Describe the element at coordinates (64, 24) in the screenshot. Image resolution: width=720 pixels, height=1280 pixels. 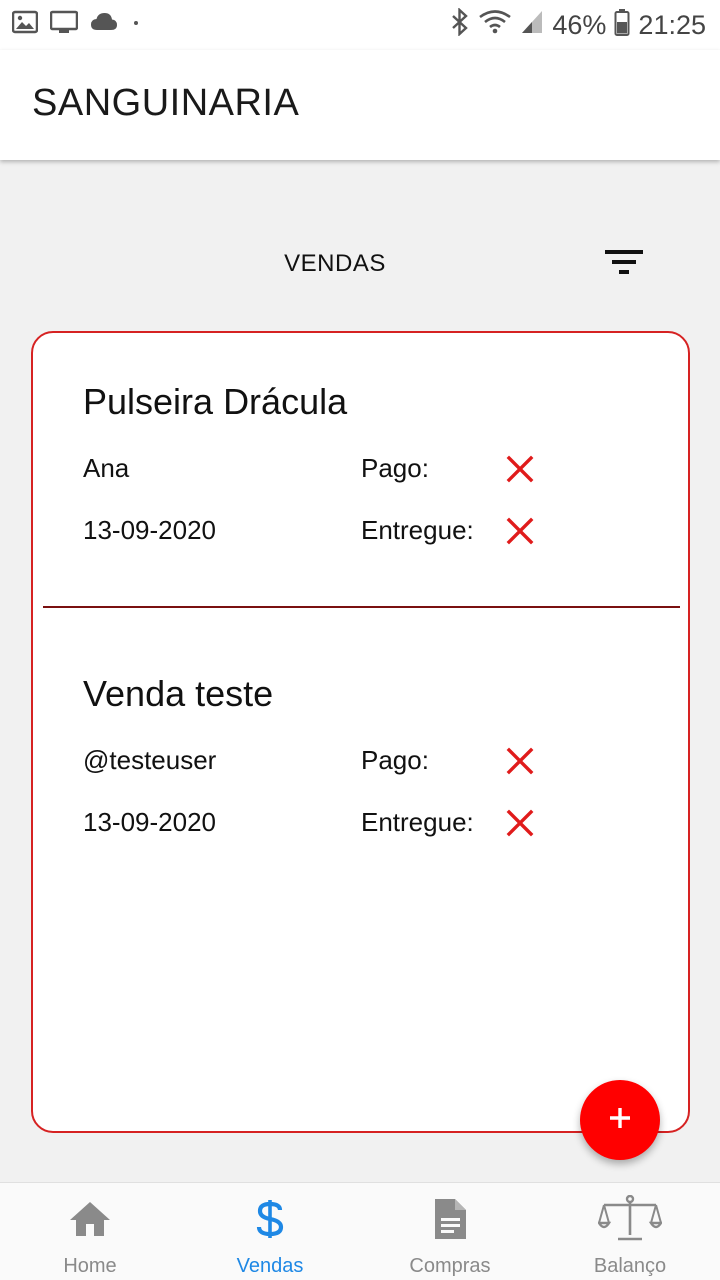
I see `screen-cast-icon` at that location.